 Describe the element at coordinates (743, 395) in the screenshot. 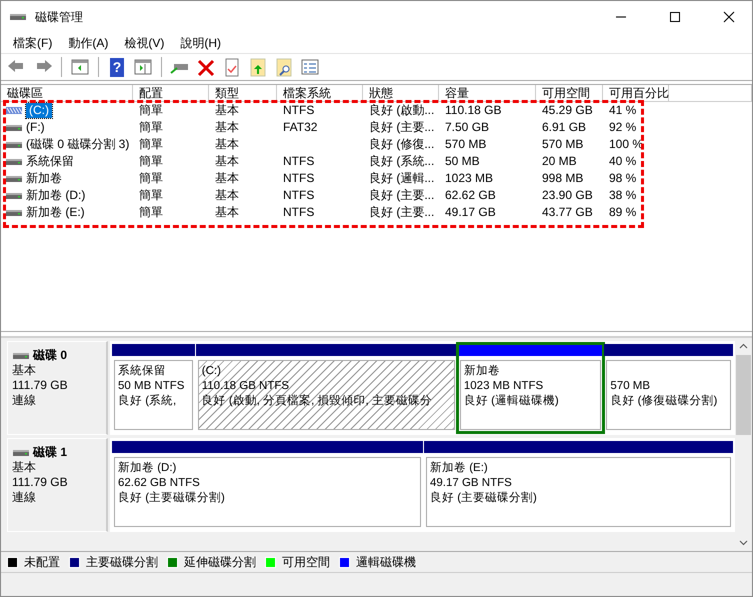

I see `scrollbar-thumb` at that location.